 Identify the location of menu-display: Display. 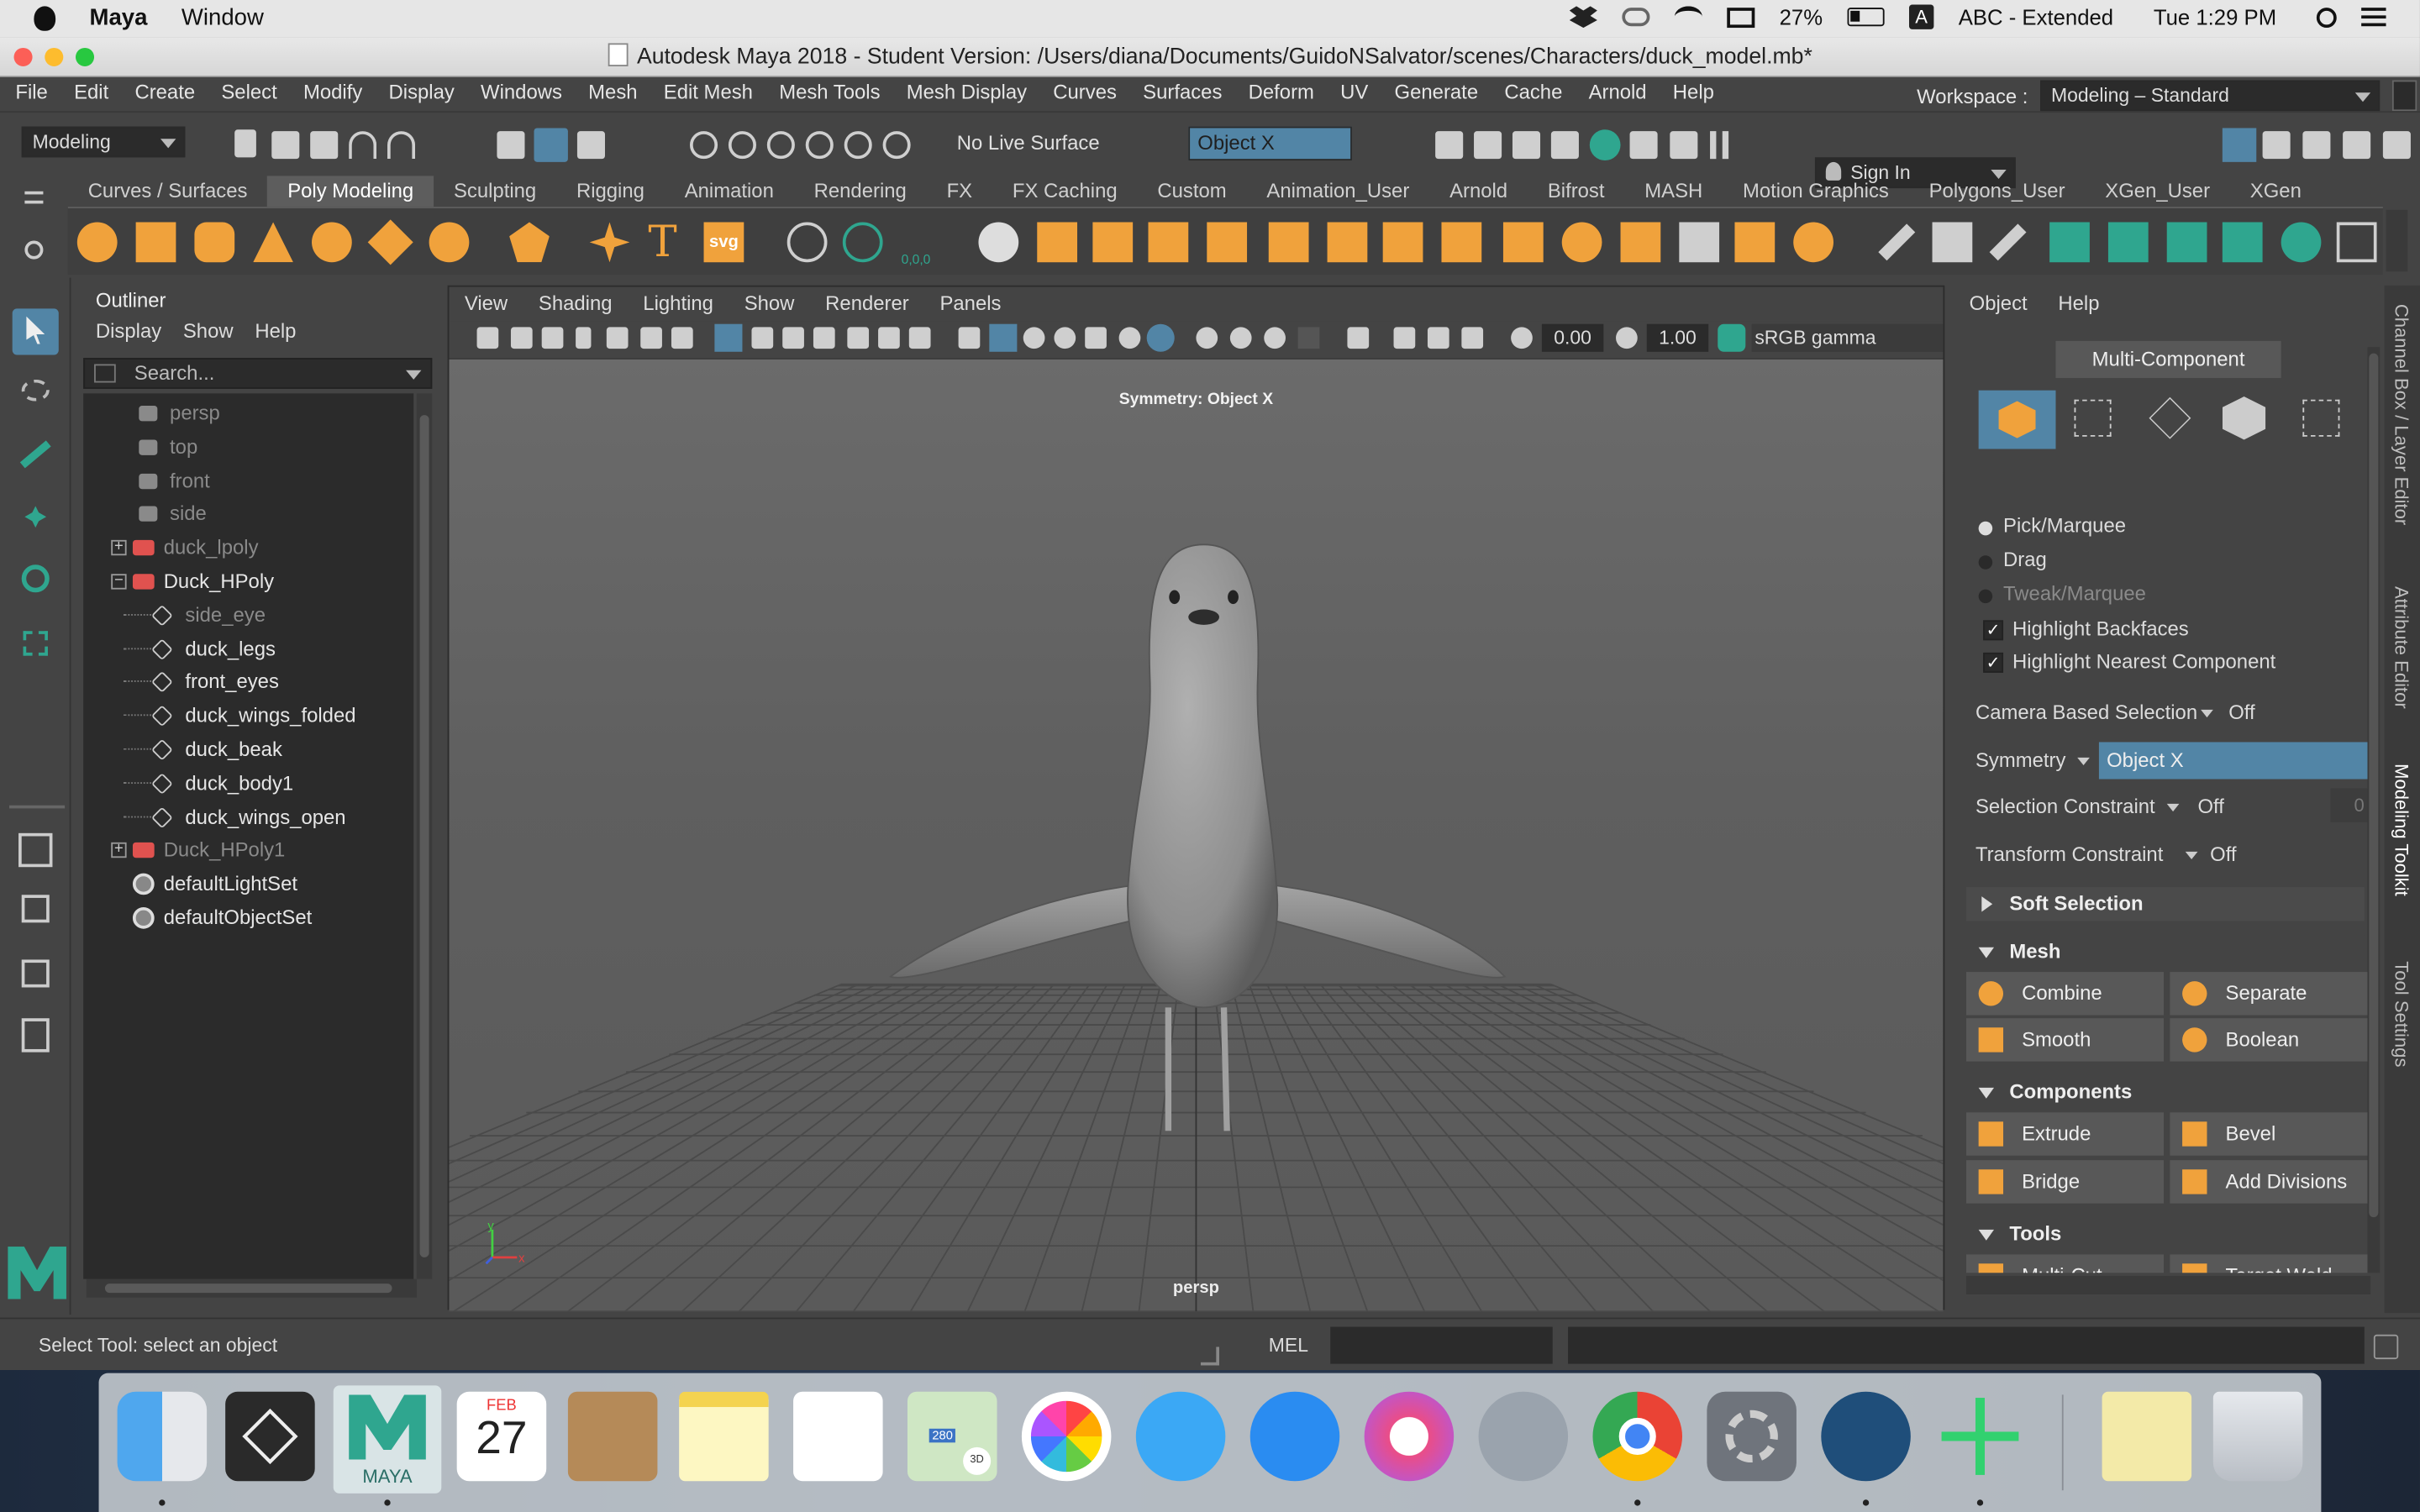
(422, 92).